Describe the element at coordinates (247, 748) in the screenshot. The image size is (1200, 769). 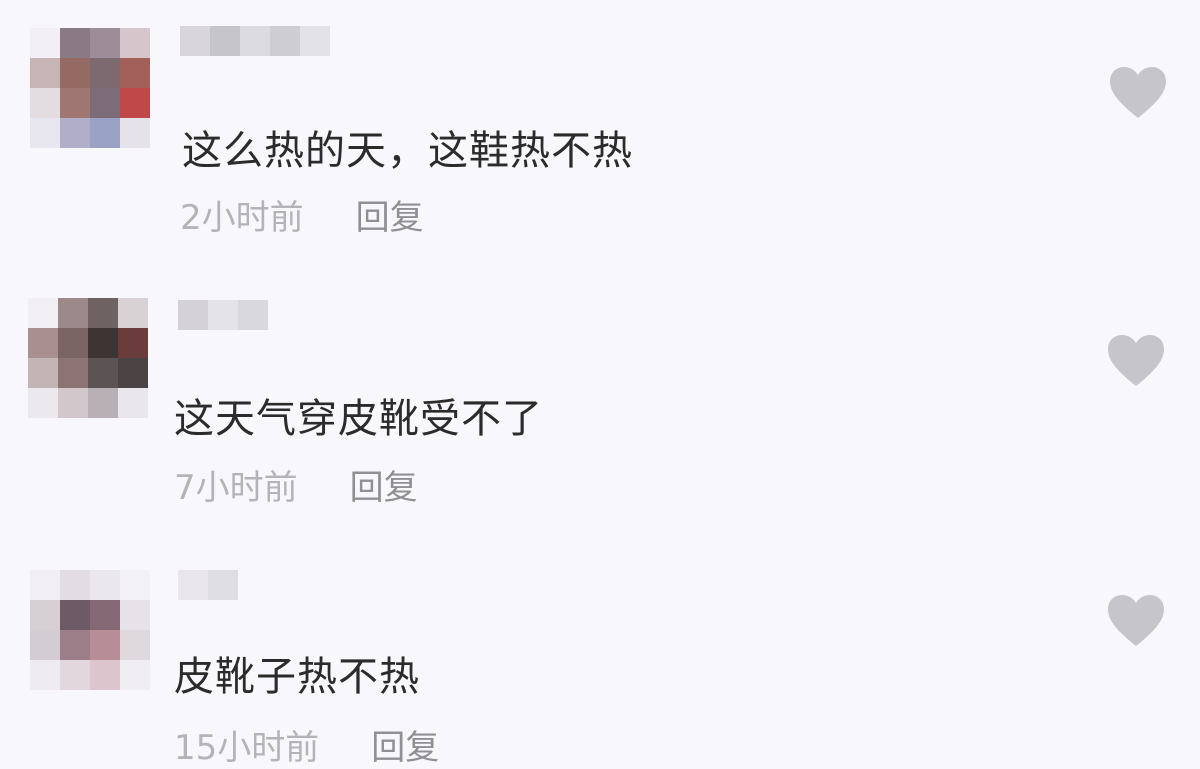
I see `comment-time: 15小时前` at that location.